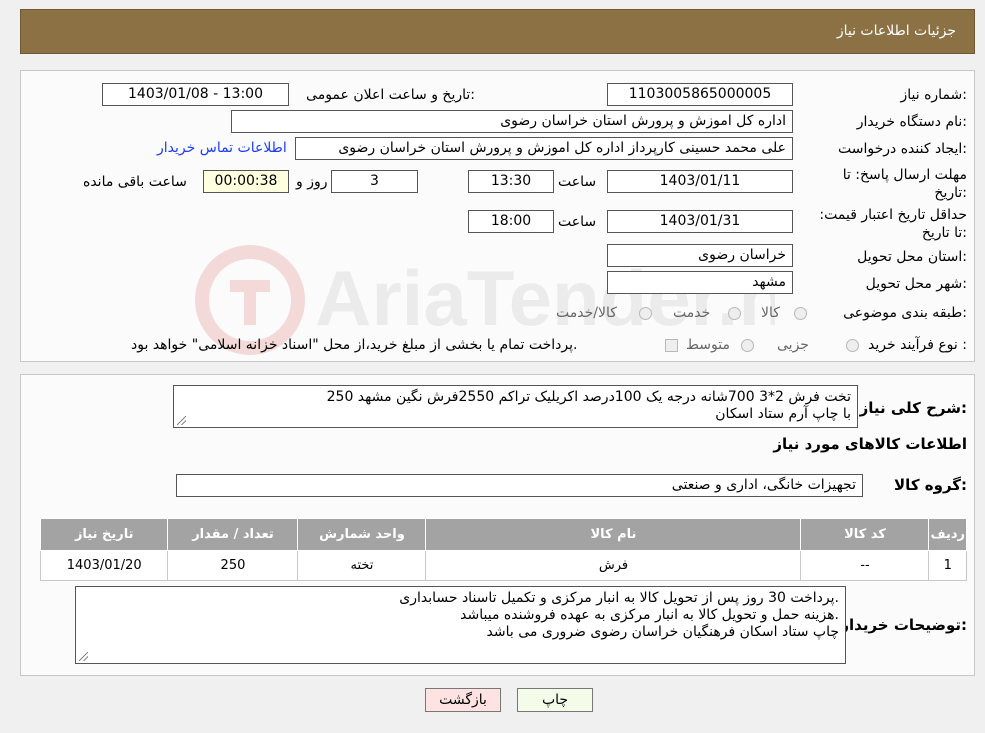 The height and width of the screenshot is (733, 985). I want to click on category-label: طبقه بندی موضوعی:, so click(905, 313).